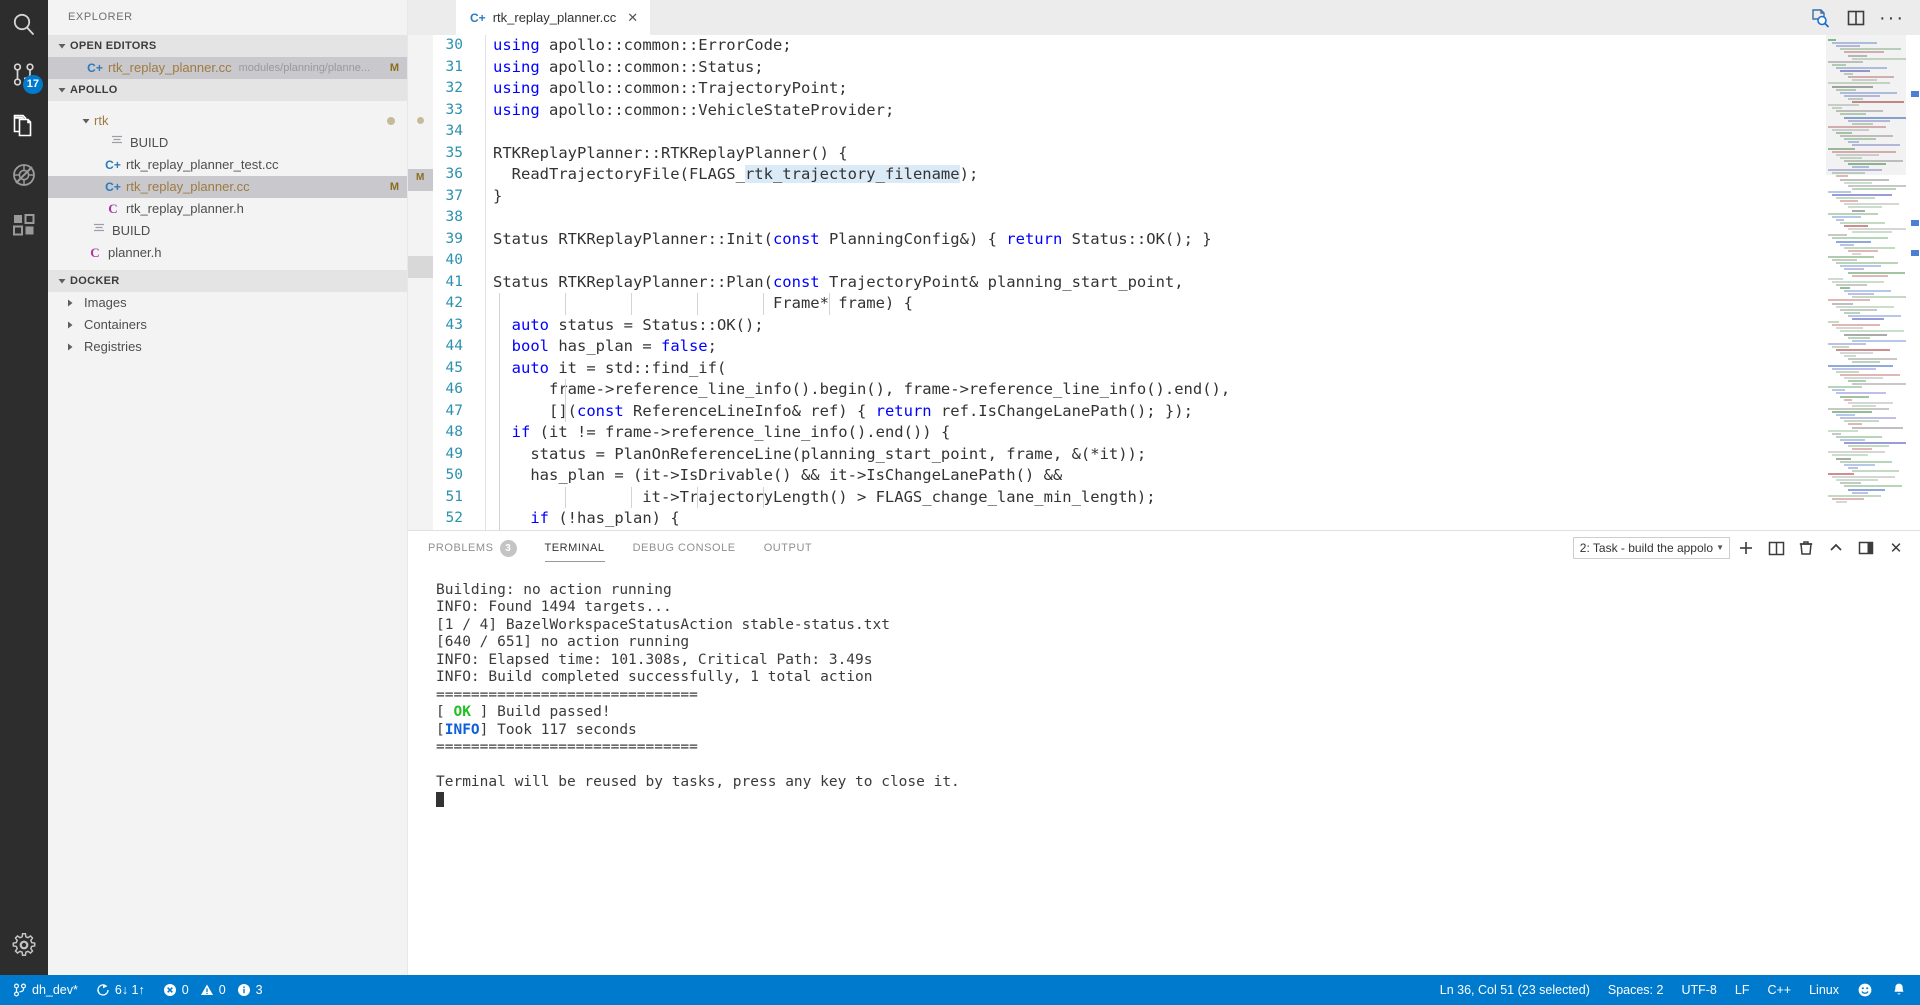 Image resolution: width=1920 pixels, height=1005 pixels. I want to click on code-line: 44 bool has_plan = false;, so click(1129, 347).